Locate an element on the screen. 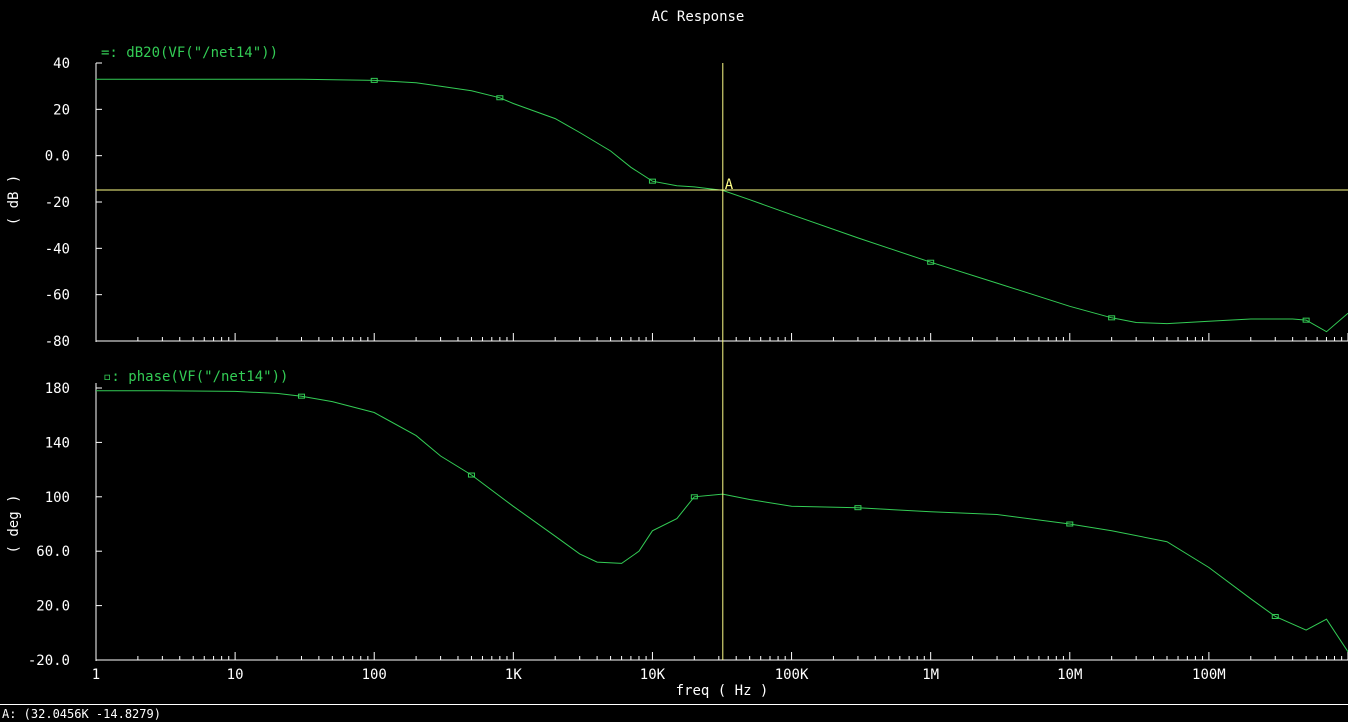  y-tick-label: 60.0 is located at coordinates (53, 552).